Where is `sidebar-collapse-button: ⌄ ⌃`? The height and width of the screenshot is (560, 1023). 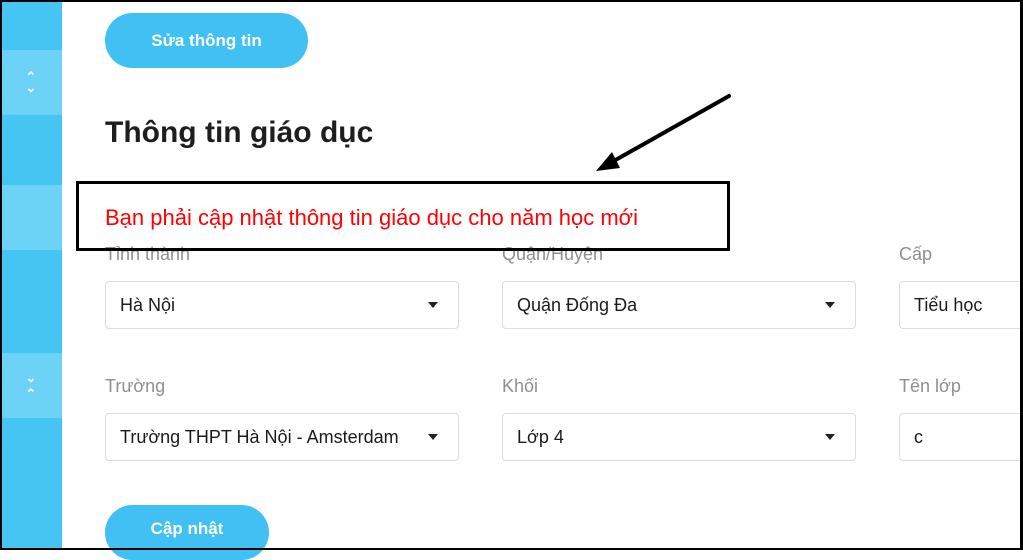 sidebar-collapse-button: ⌄ ⌃ is located at coordinates (31, 385).